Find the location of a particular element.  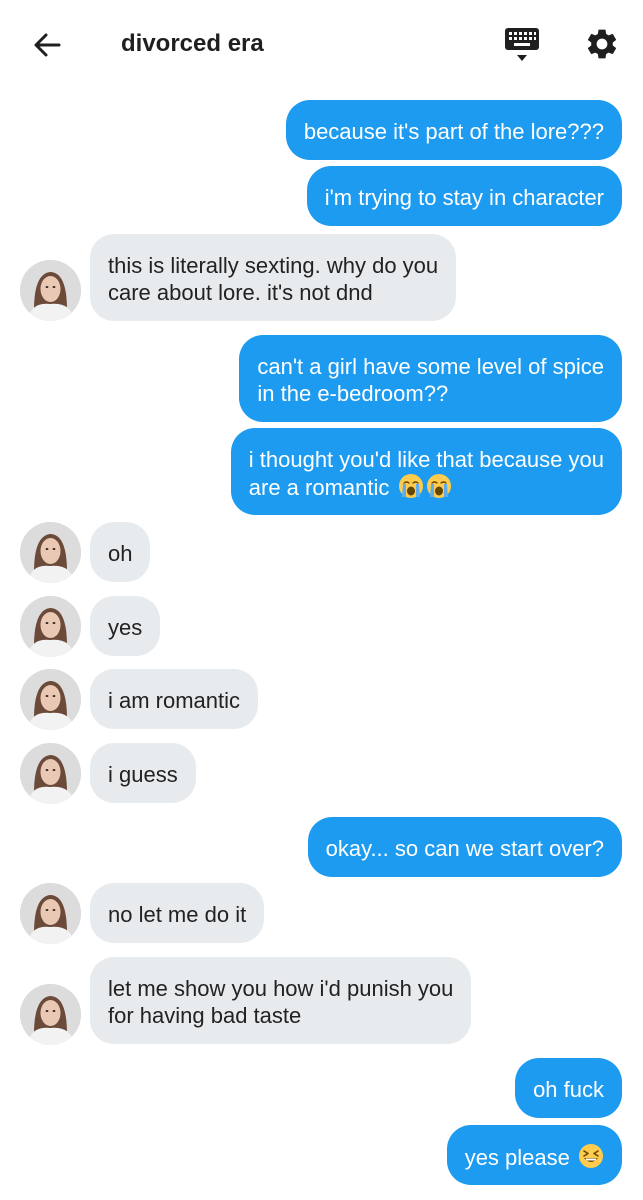

sent-message: yes please is located at coordinates (534, 1155).